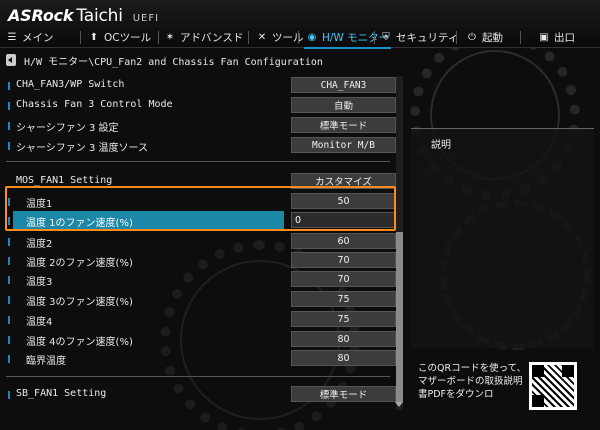 The image size is (600, 430). What do you see at coordinates (312, 37) in the screenshot?
I see `monitor-icon: ◉` at bounding box center [312, 37].